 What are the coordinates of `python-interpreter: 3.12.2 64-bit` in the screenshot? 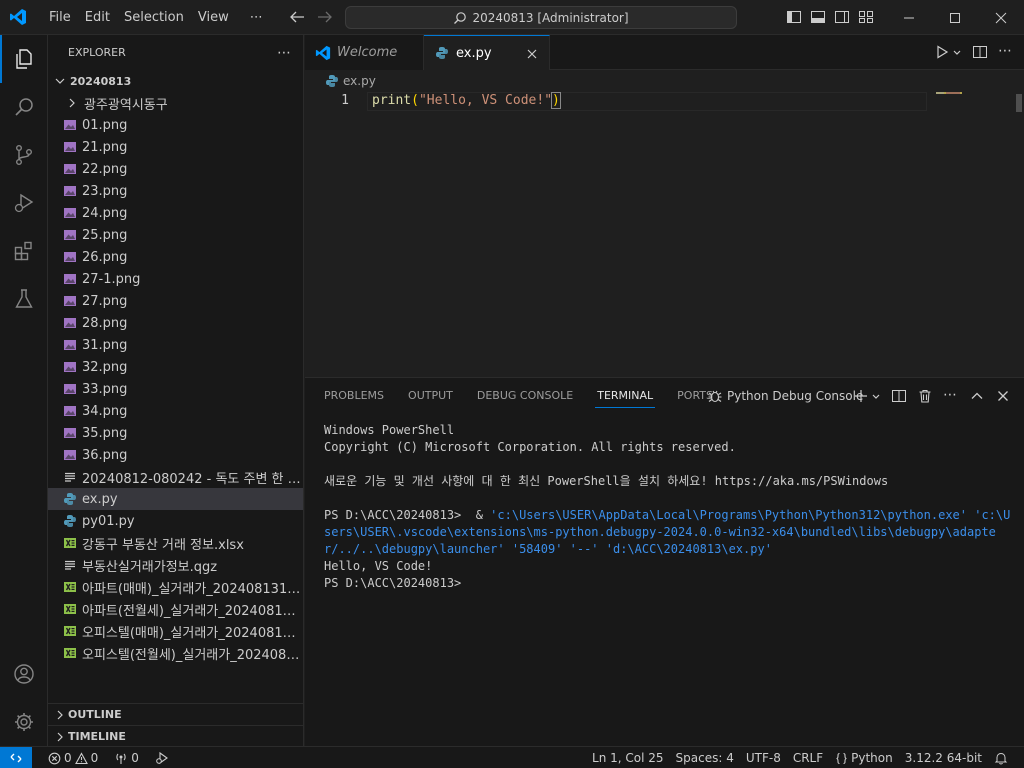 It's located at (943, 758).